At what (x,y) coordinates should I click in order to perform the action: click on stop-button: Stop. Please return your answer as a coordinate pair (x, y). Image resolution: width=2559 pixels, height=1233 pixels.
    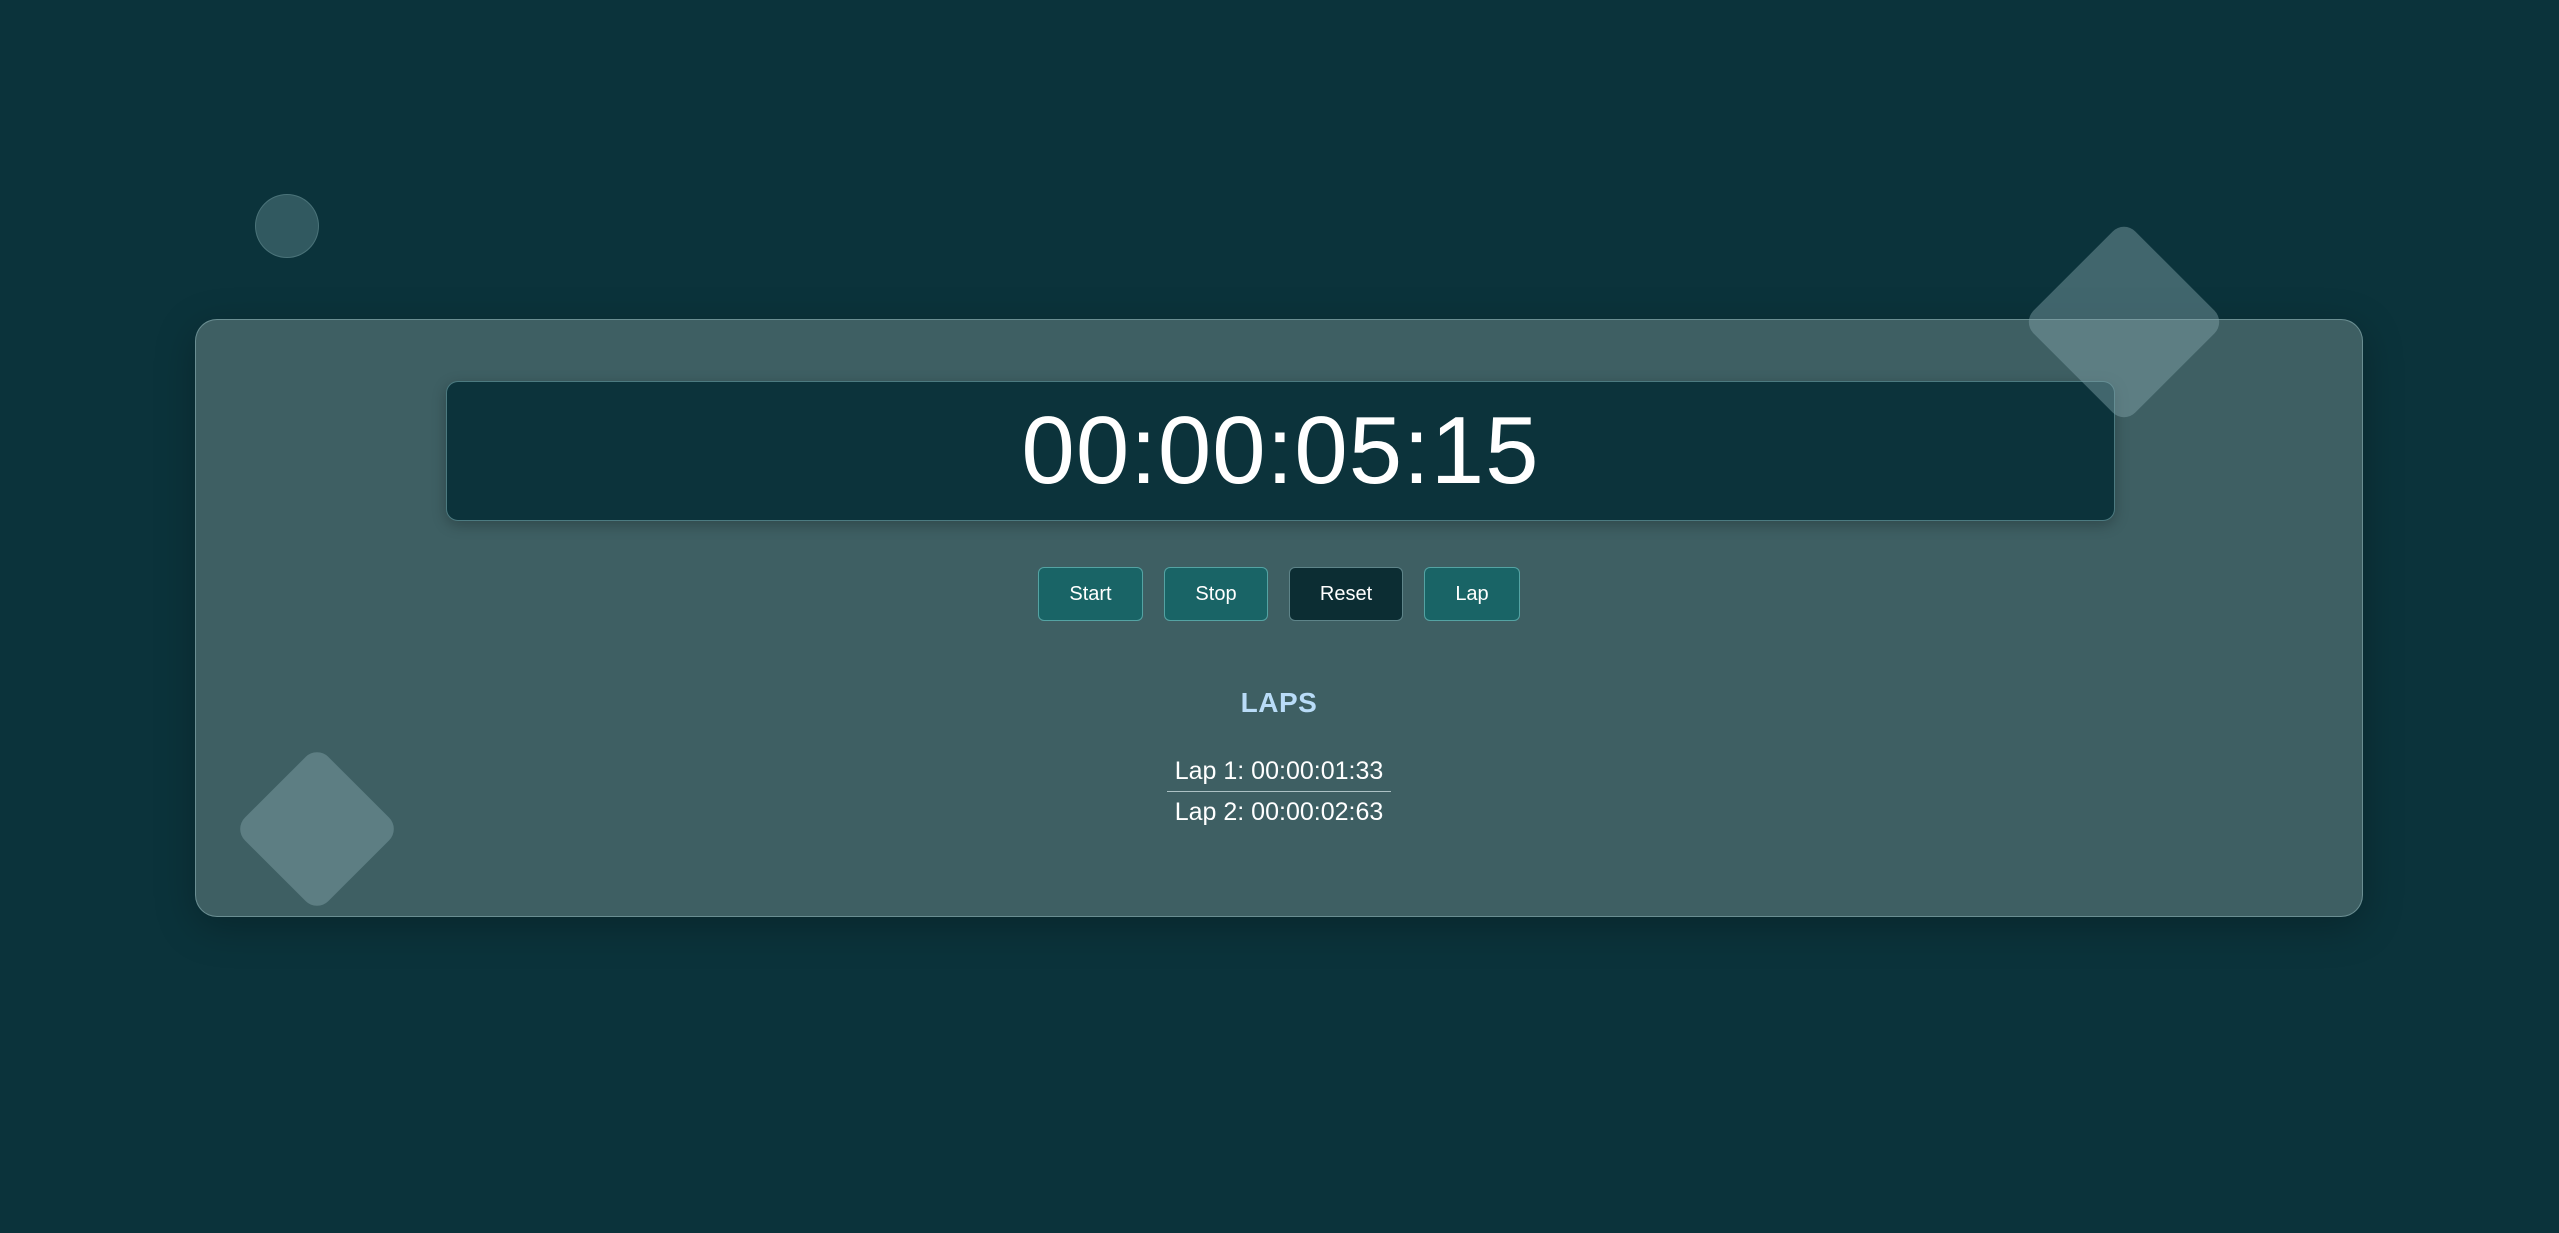
    Looking at the image, I should click on (1216, 594).